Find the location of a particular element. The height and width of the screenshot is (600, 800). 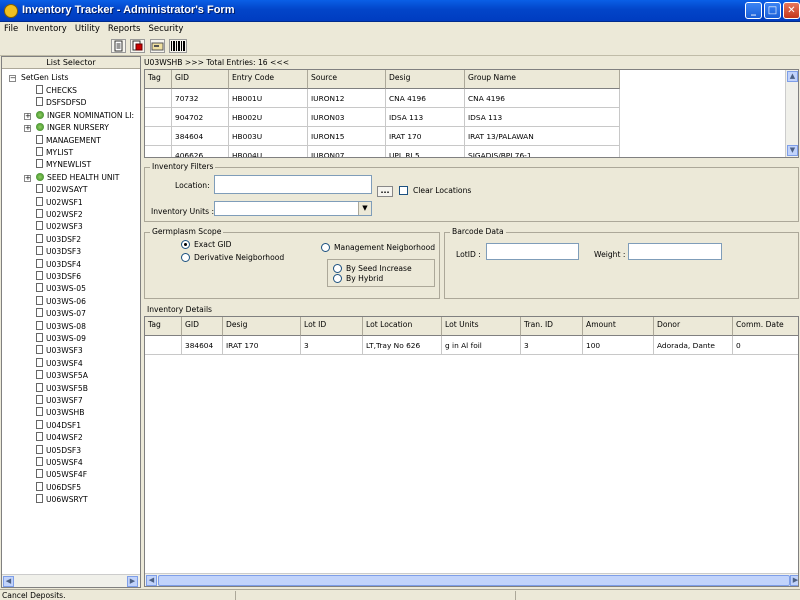

maximize-button: □ is located at coordinates (772, 10).